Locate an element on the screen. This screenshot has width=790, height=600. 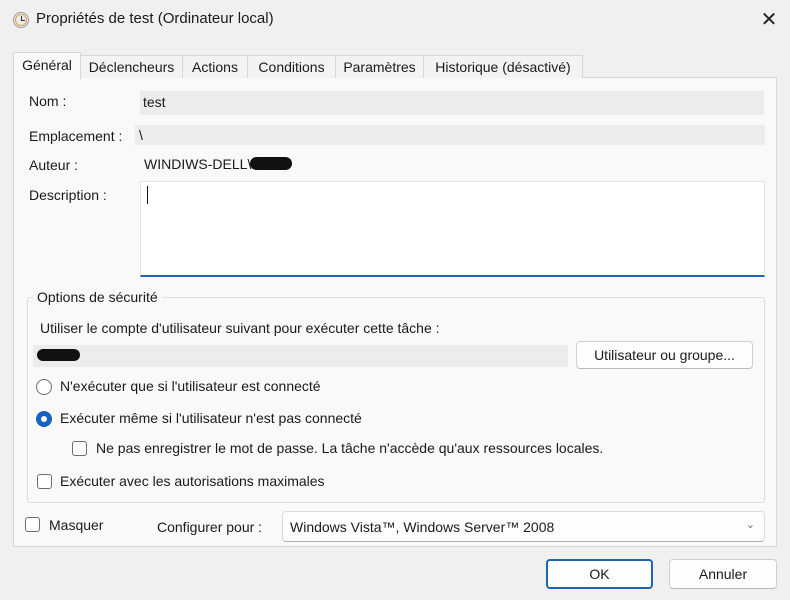
description-label: Description : is located at coordinates (68, 195).